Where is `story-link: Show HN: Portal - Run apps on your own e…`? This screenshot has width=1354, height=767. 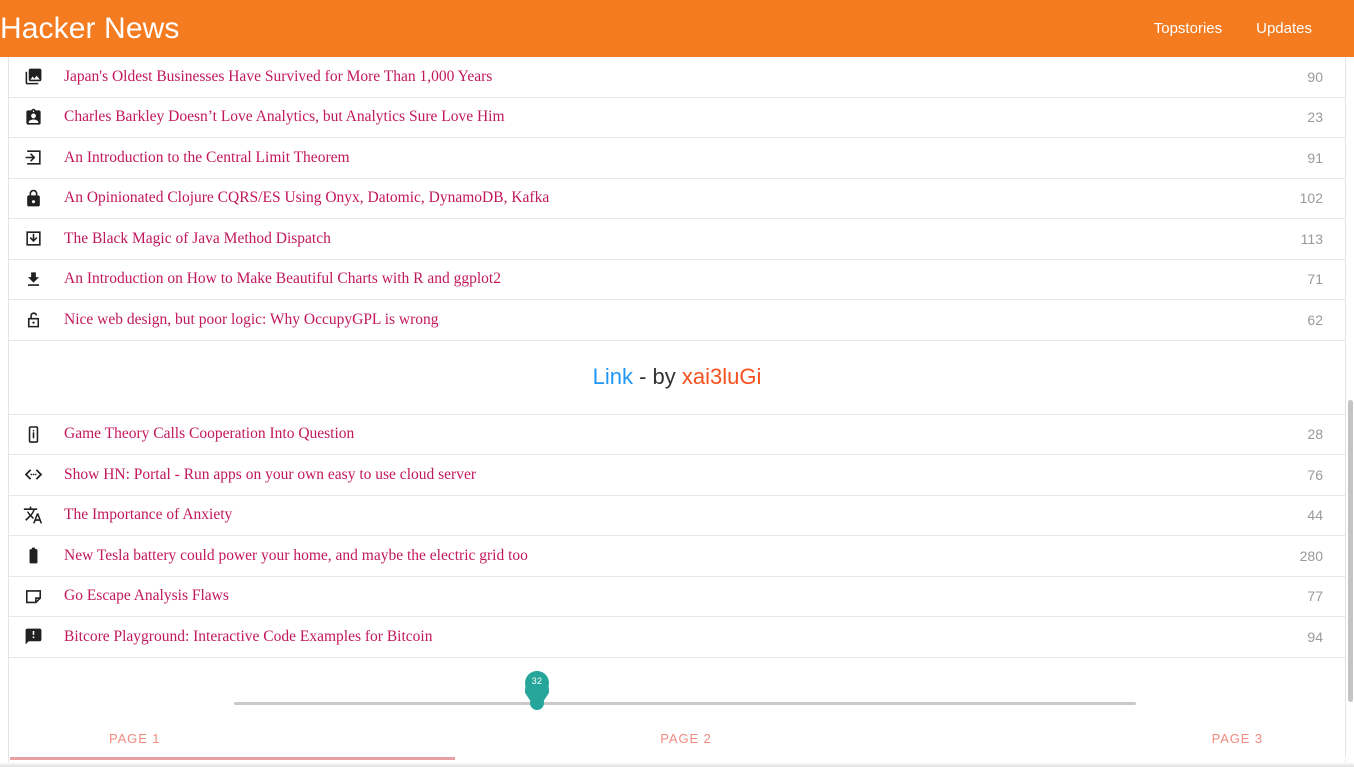 story-link: Show HN: Portal - Run apps on your own e… is located at coordinates (270, 474).